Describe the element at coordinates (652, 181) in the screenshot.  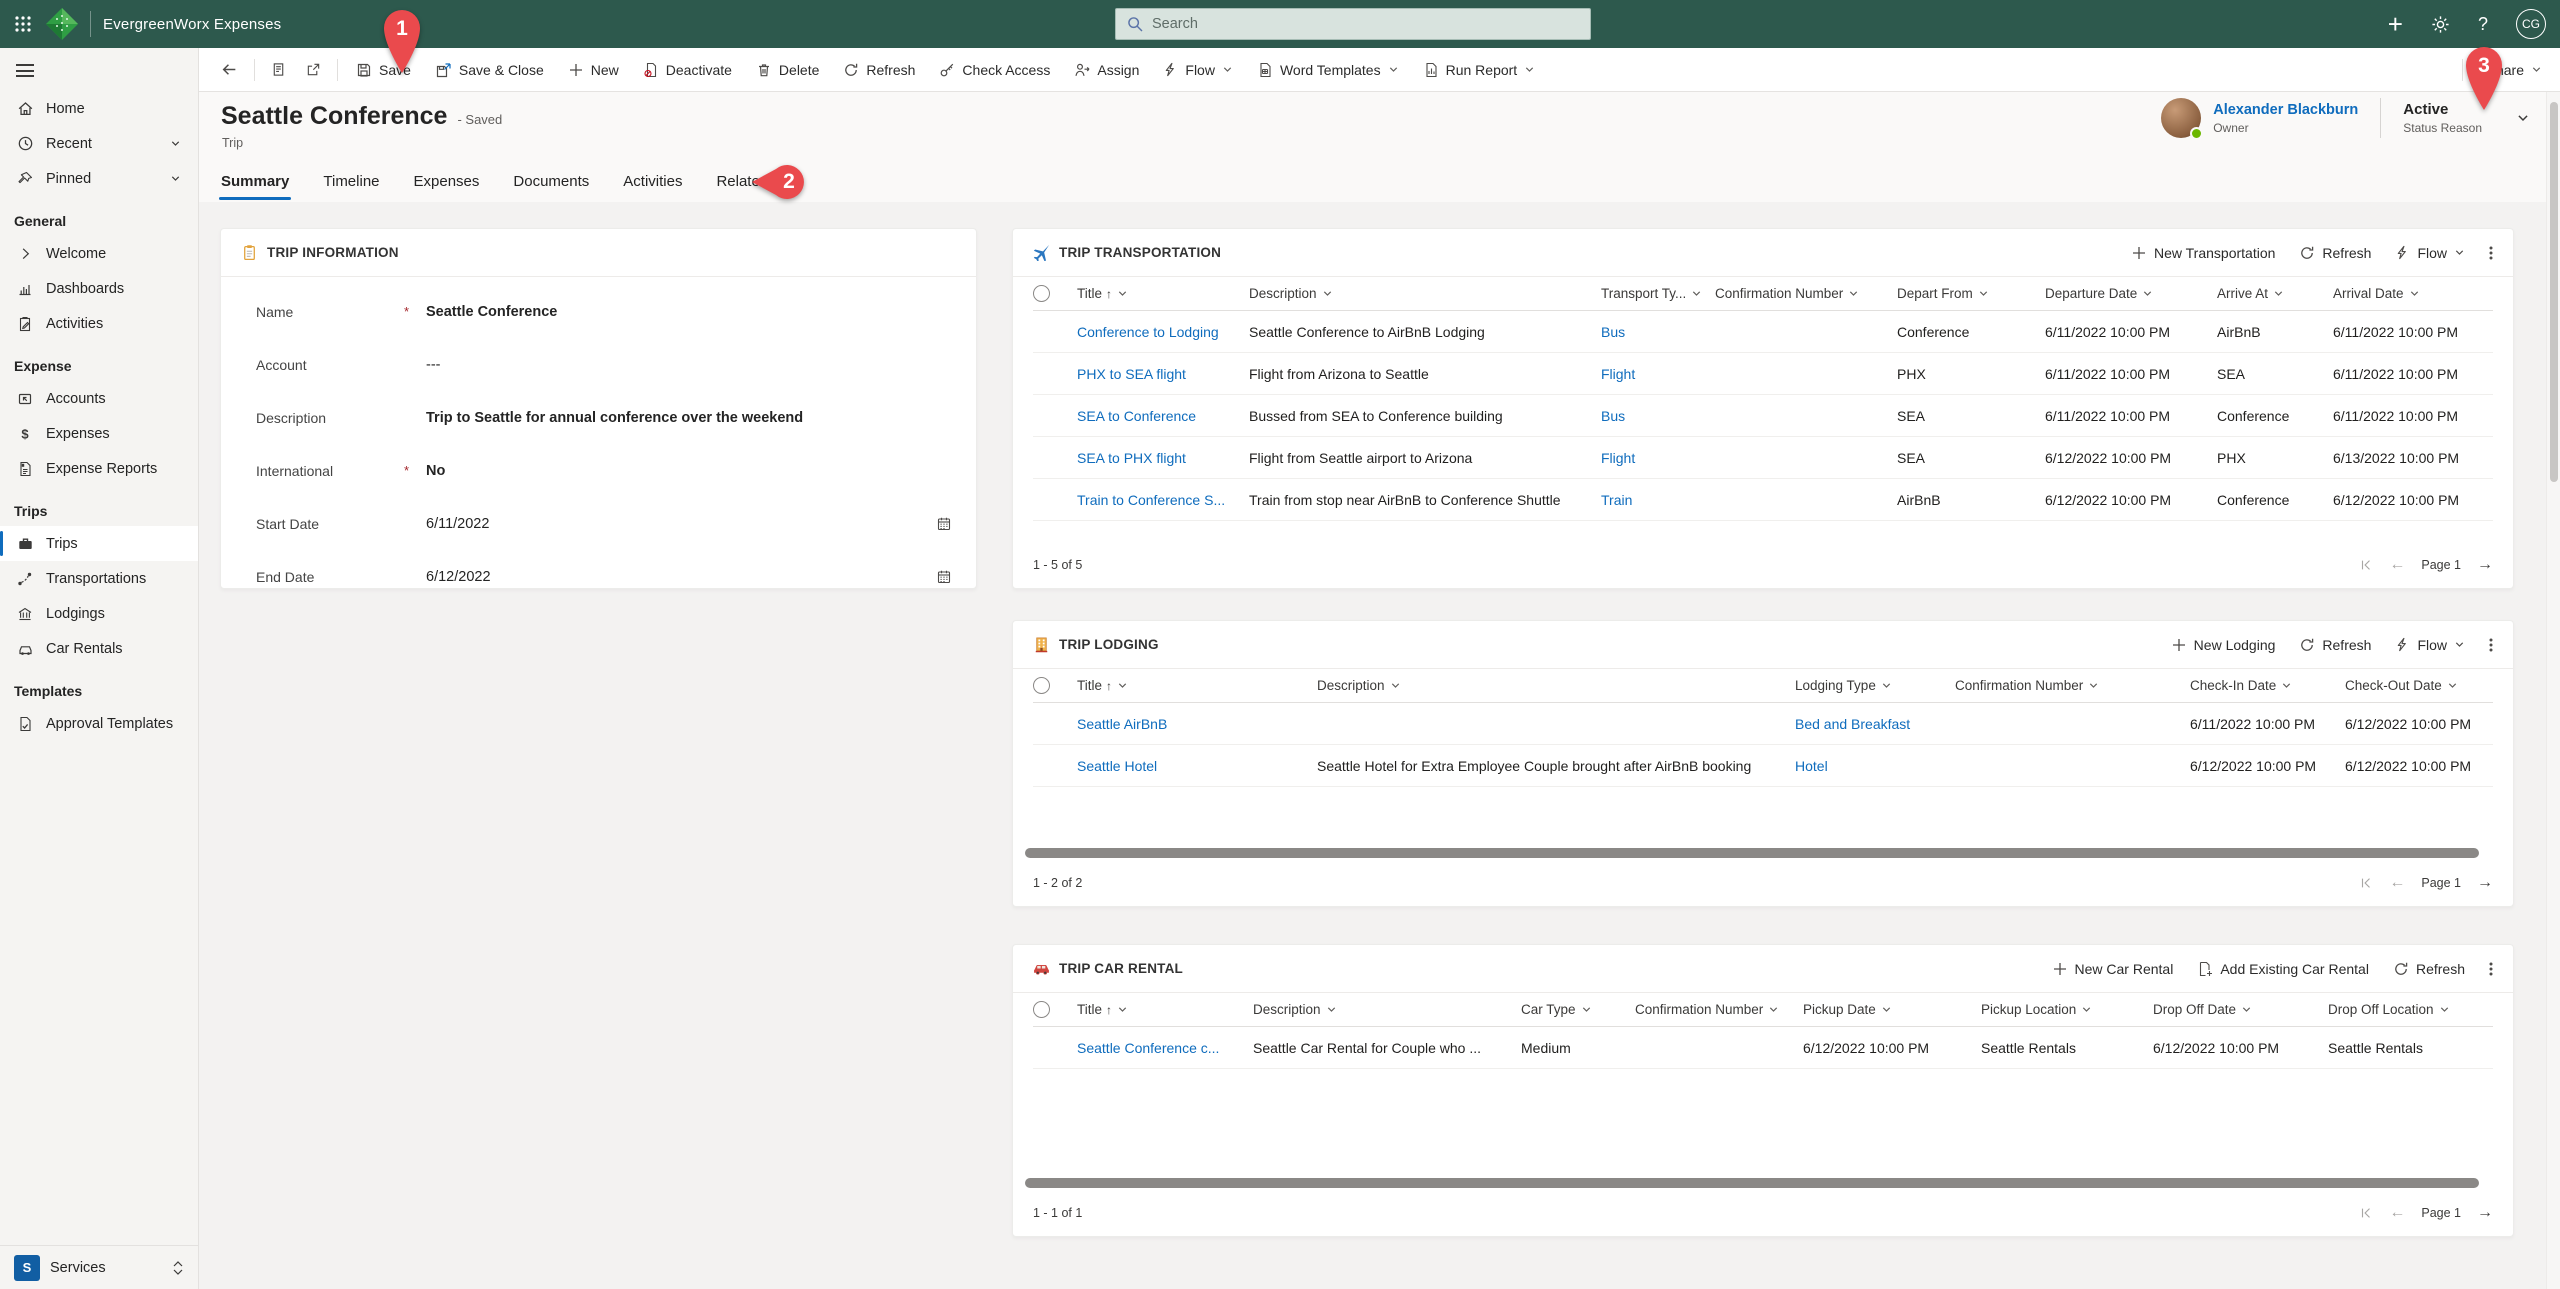
I see `tab-activities: Activities` at that location.